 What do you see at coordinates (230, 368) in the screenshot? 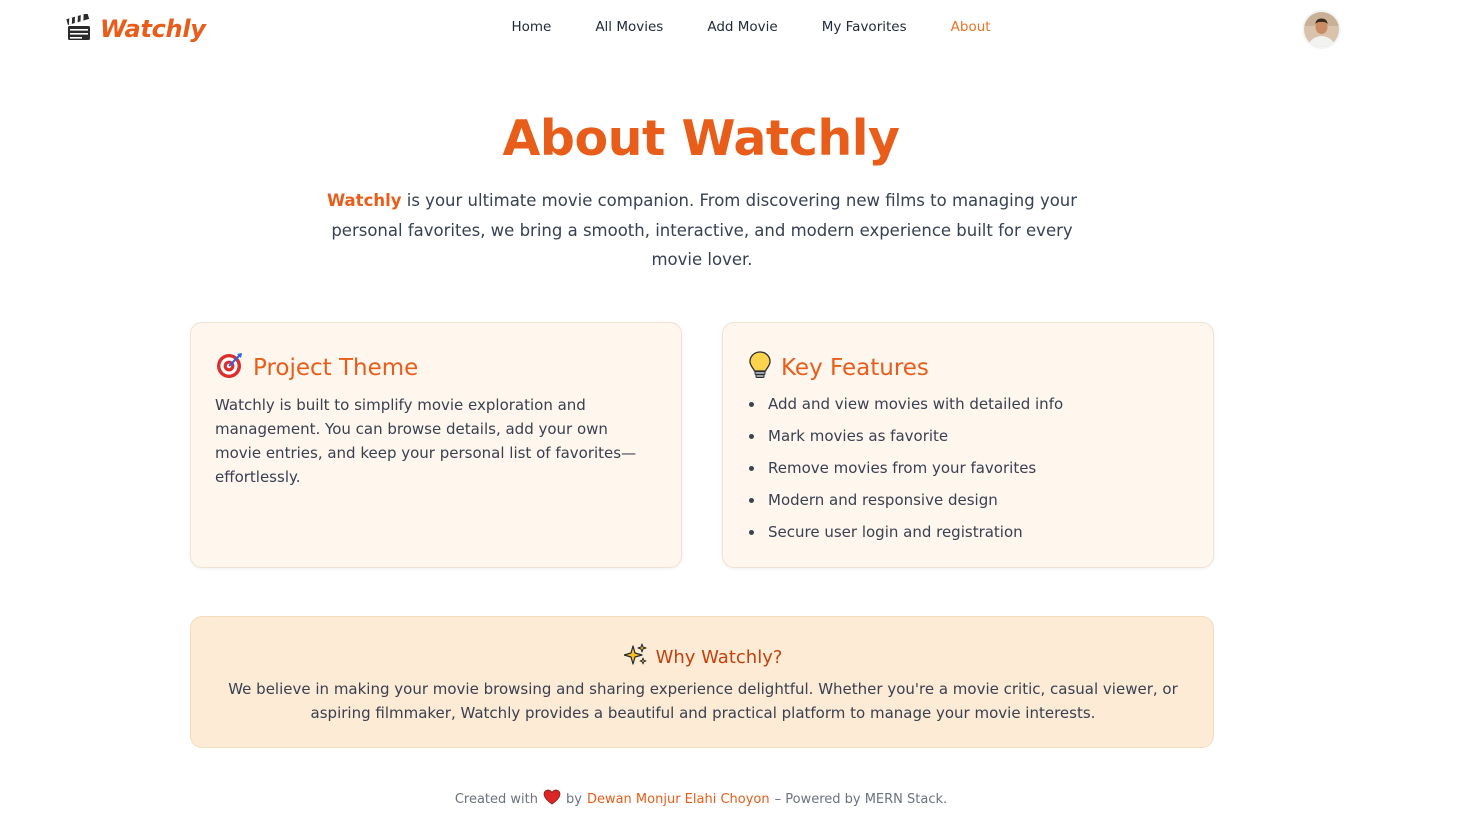
I see `target-icon` at bounding box center [230, 368].